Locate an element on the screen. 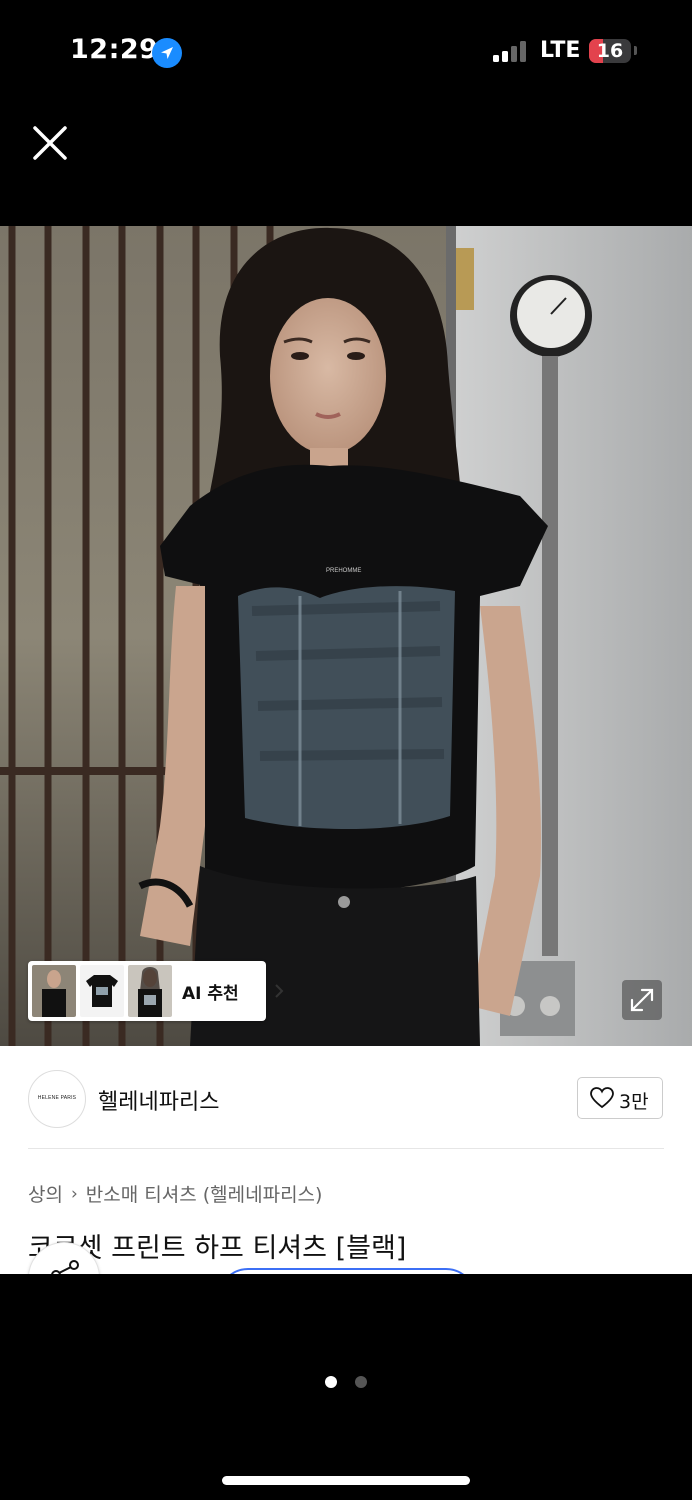 The height and width of the screenshot is (1500, 692). close-button is located at coordinates (50, 143).